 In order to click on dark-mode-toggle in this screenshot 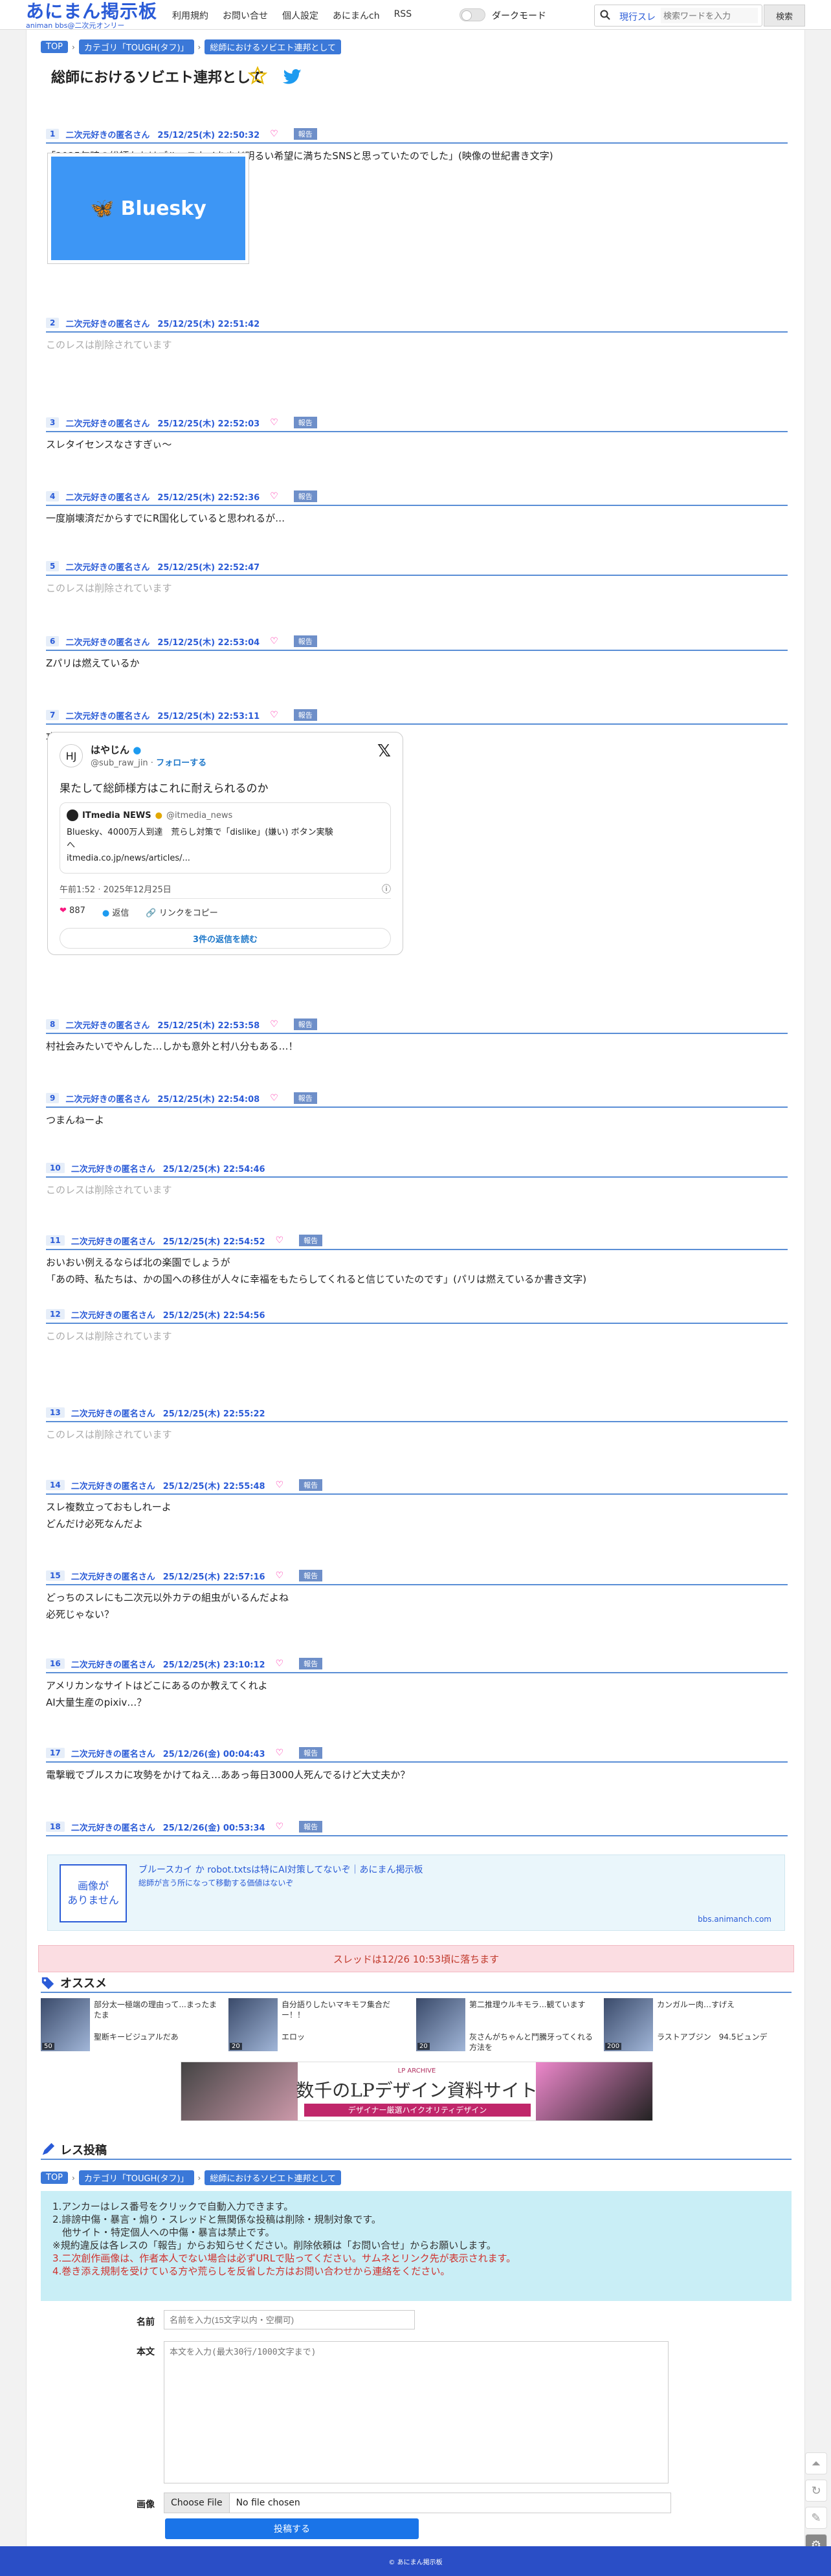, I will do `click(472, 15)`.